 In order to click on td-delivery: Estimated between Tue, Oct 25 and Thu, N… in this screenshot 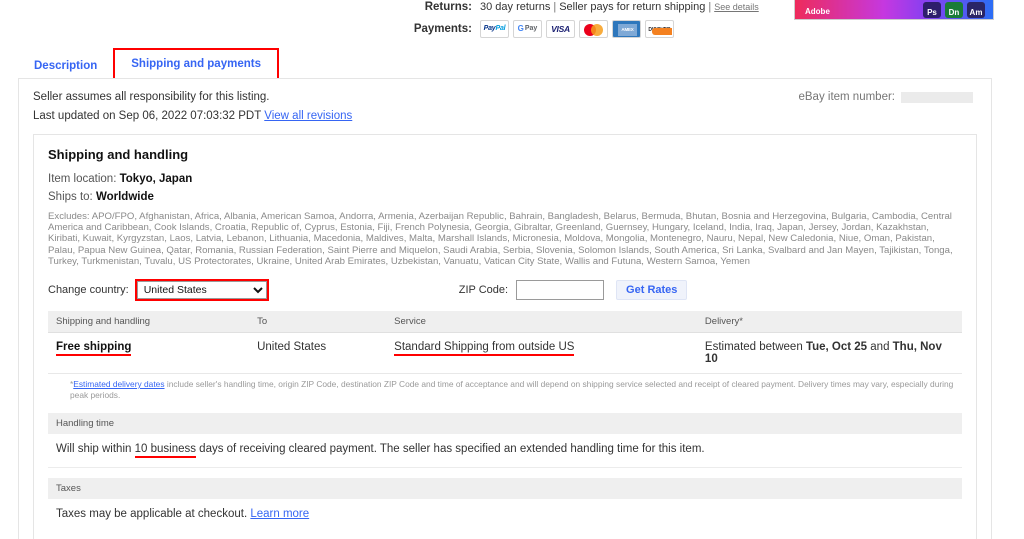, I will do `click(829, 353)`.